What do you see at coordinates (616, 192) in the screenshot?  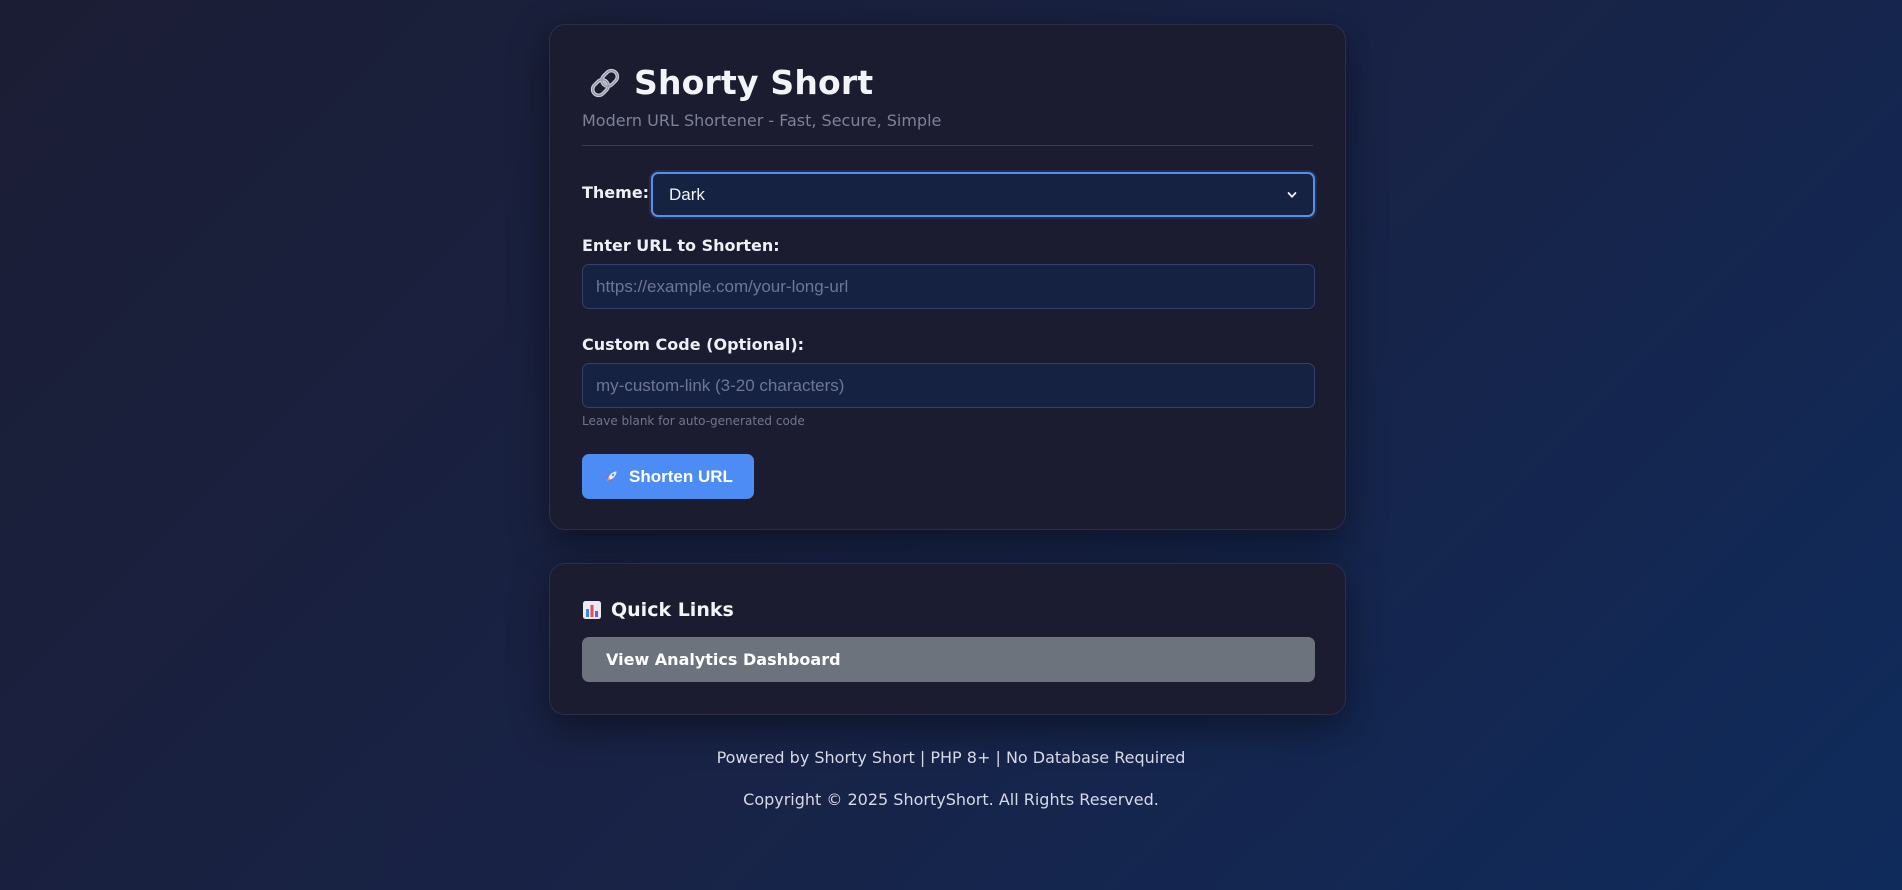 I see `theme-label: Theme:` at bounding box center [616, 192].